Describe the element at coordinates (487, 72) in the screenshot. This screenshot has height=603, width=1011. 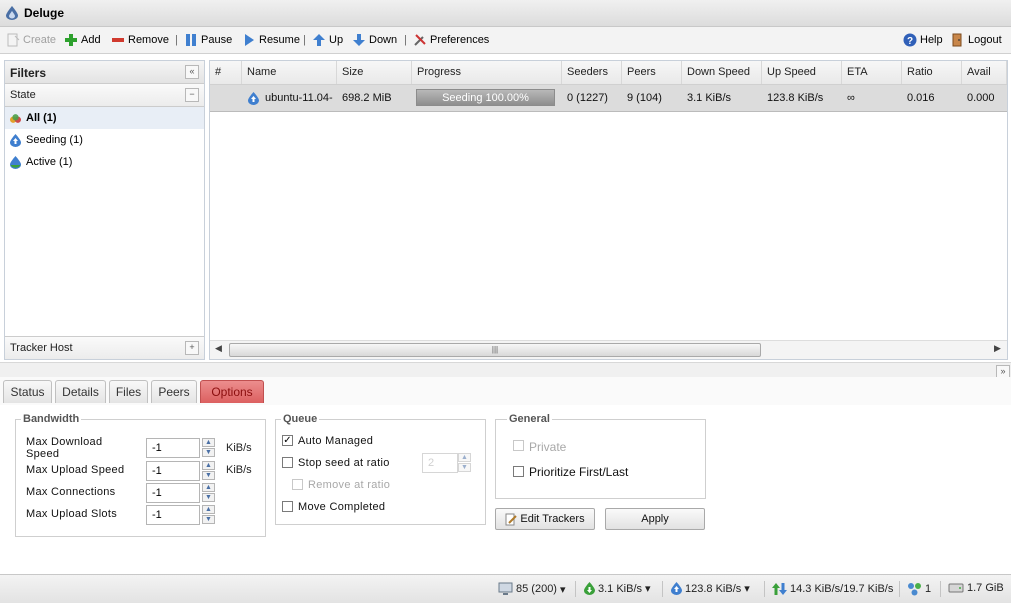
I see `column-header-progress: Progress` at that location.